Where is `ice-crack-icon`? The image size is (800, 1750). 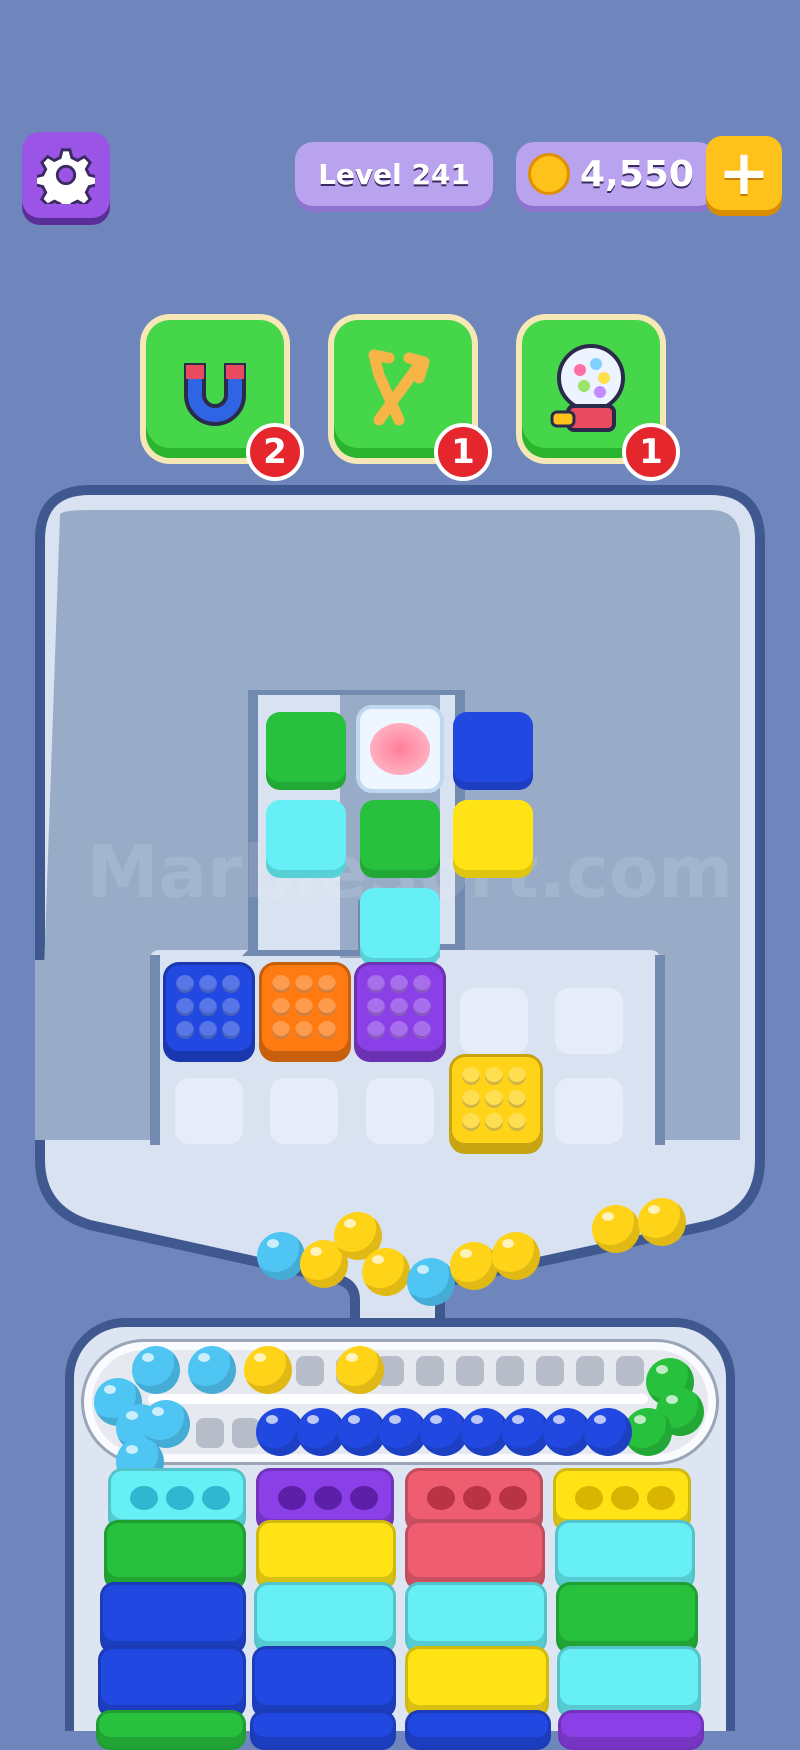
ice-crack-icon is located at coordinates (400, 749).